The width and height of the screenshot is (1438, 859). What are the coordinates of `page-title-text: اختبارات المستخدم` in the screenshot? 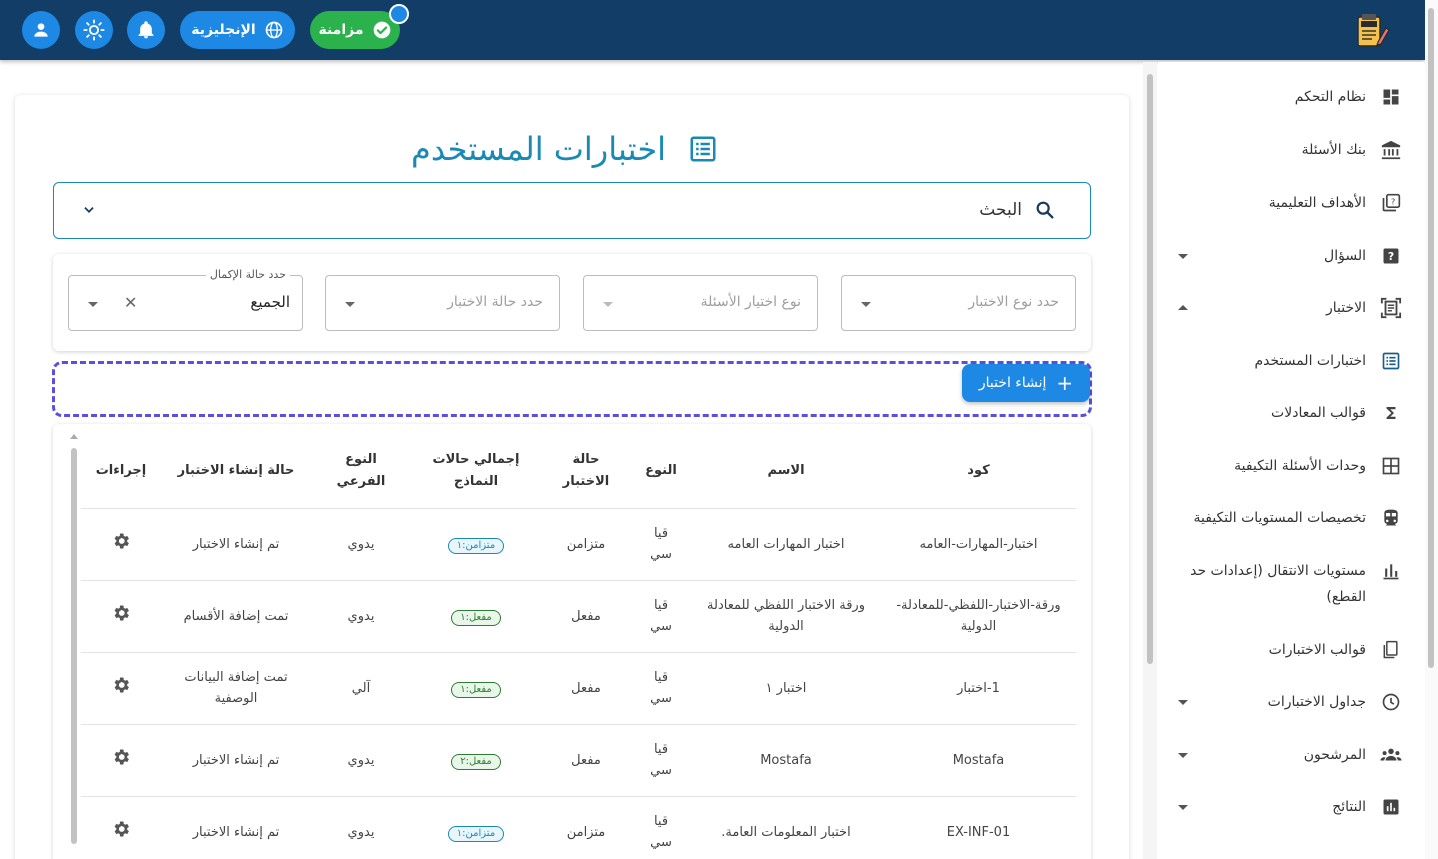 It's located at (538, 149).